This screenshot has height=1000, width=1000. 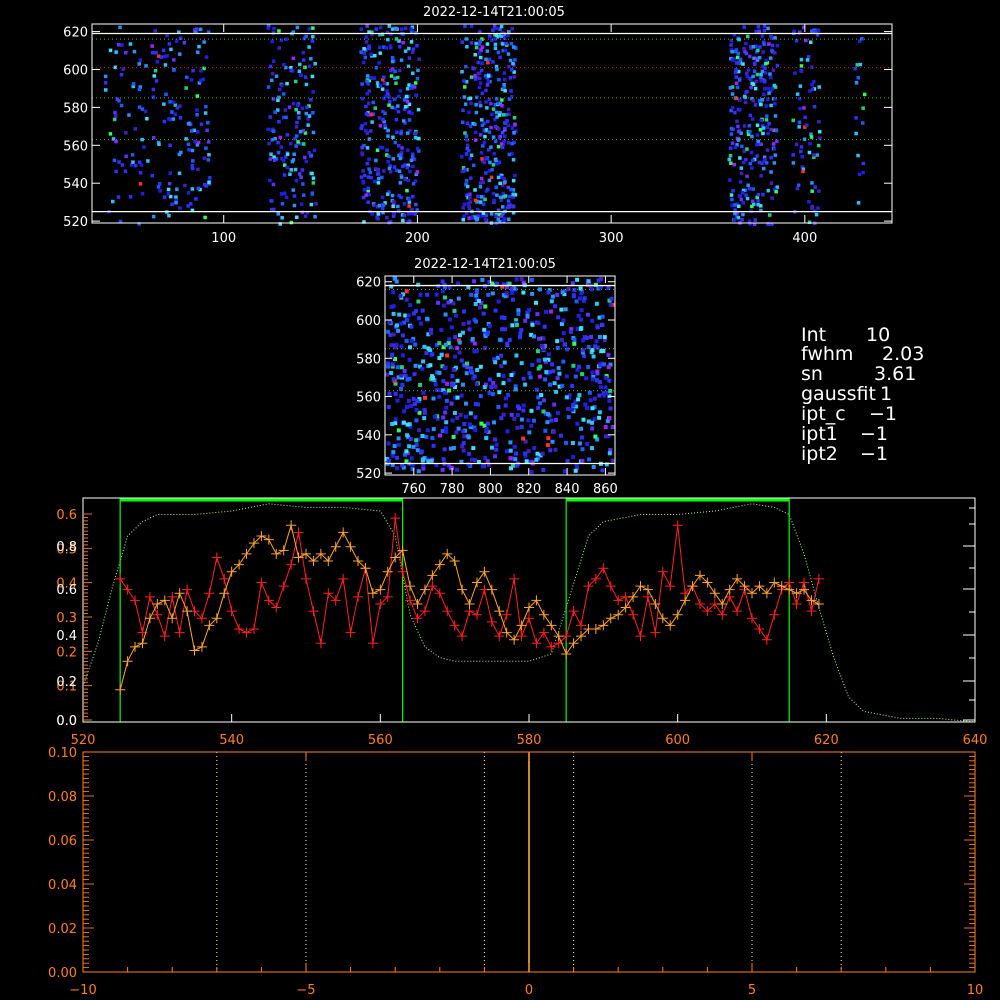 I want to click on y-tick-label: 620, so click(x=75, y=33).